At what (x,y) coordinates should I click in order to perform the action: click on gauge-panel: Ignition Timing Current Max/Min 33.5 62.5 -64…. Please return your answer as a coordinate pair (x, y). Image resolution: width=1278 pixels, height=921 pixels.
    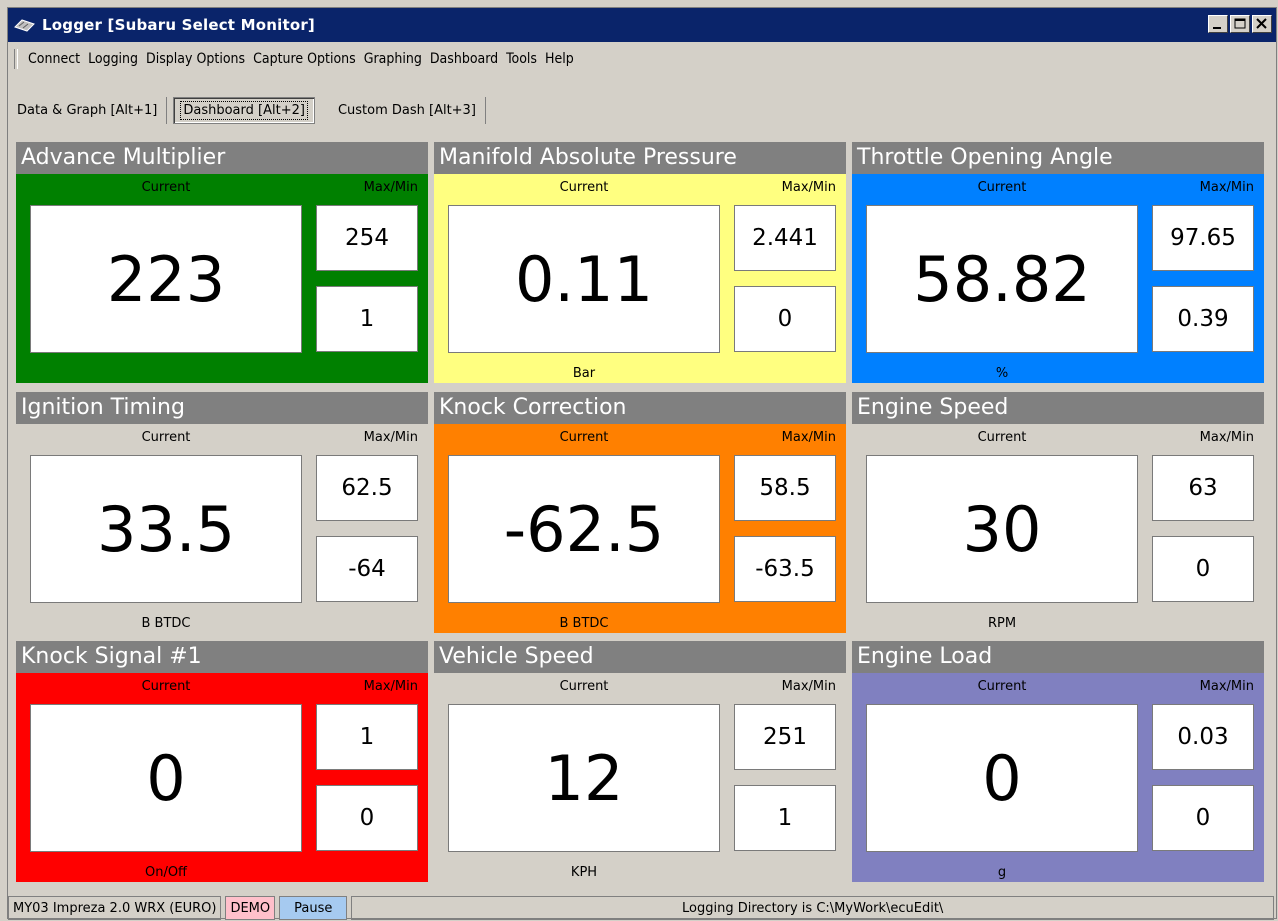
    Looking at the image, I should click on (222, 512).